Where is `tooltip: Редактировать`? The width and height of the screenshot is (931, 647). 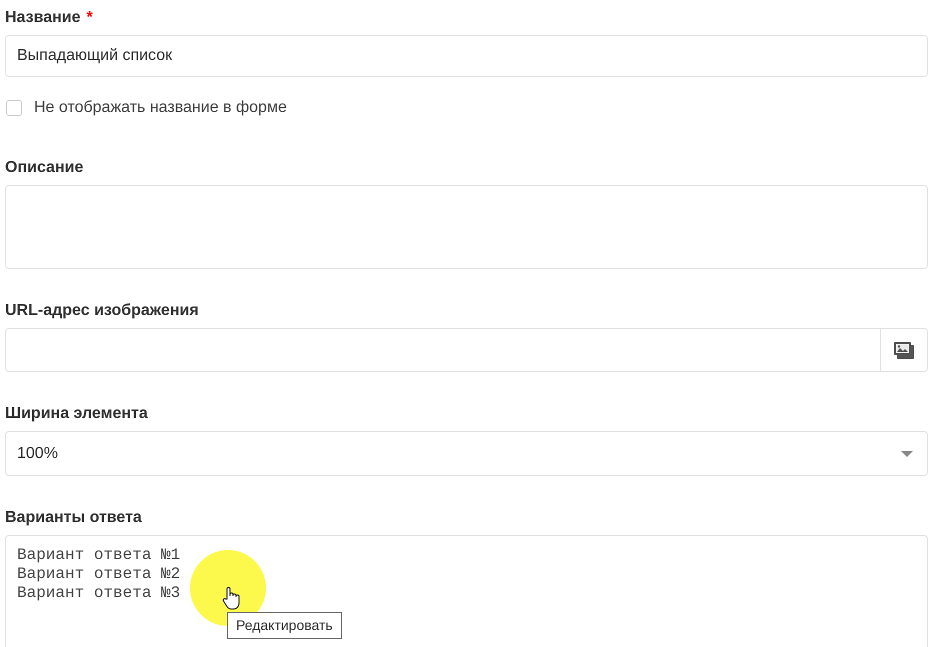
tooltip: Редактировать is located at coordinates (284, 625).